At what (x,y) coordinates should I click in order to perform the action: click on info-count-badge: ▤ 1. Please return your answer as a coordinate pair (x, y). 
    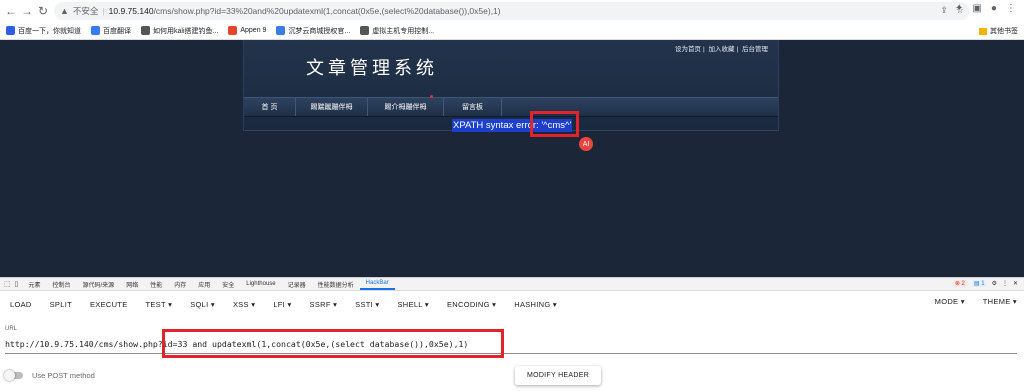
    Looking at the image, I should click on (979, 283).